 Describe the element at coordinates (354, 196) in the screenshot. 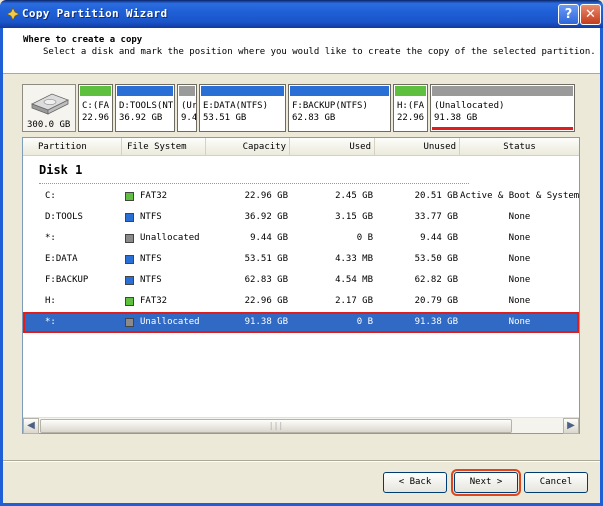

I see `cell-used: 2.45 GB` at that location.